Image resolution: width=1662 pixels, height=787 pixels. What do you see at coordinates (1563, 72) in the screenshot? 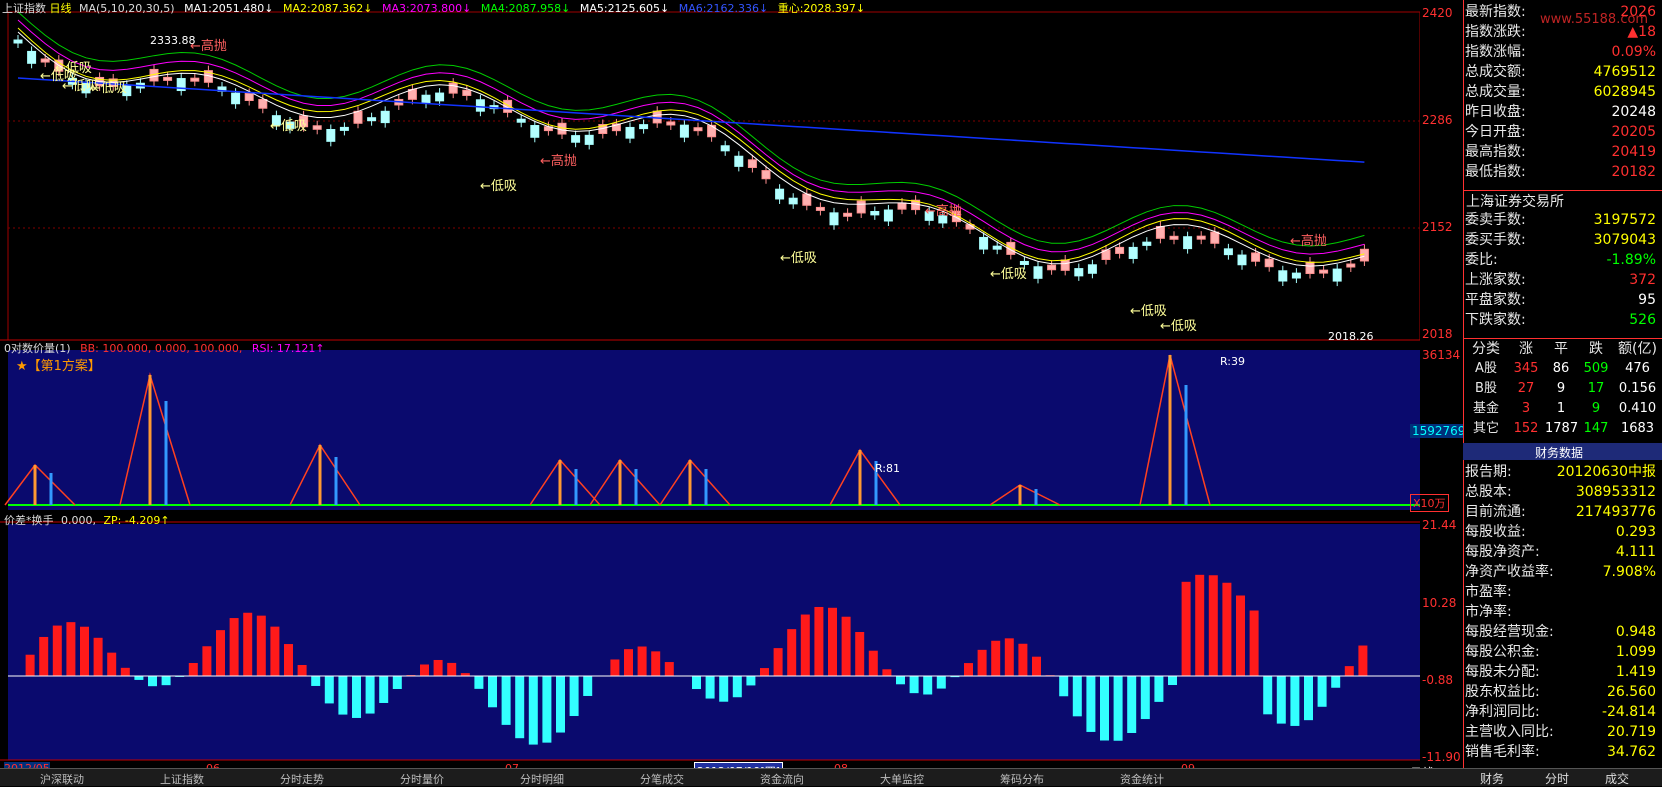
I see `quote-row: 总成交额:4769512` at bounding box center [1563, 72].